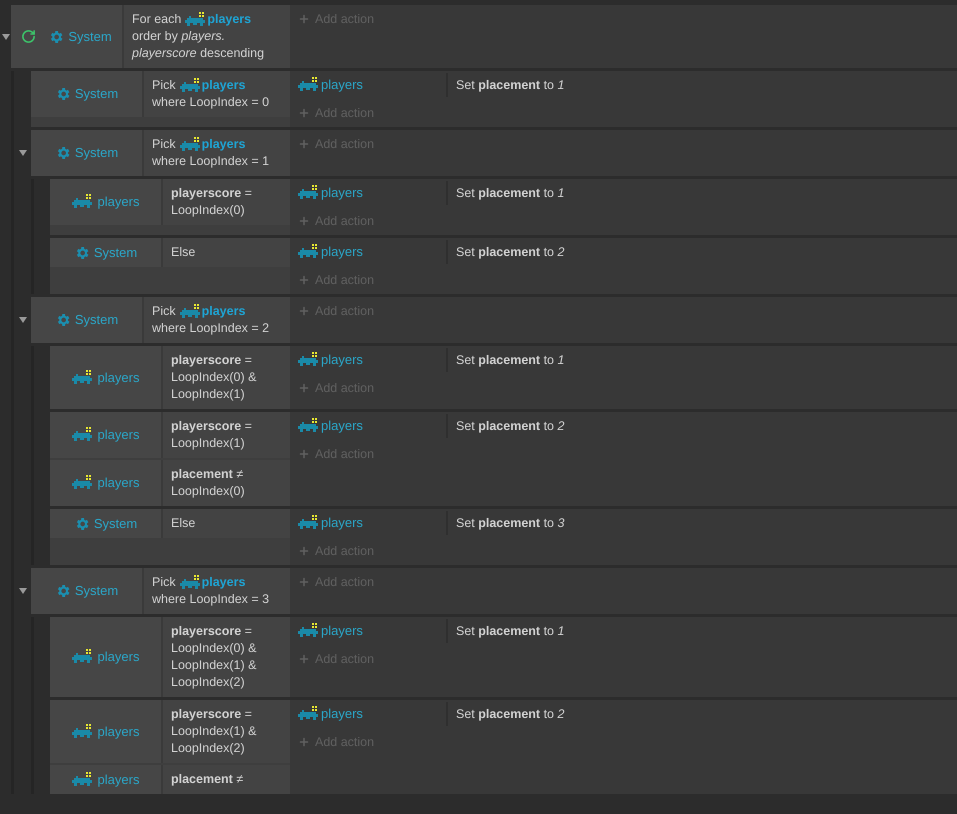 The height and width of the screenshot is (814, 957). What do you see at coordinates (217, 153) in the screenshot?
I see `condition-text: Pick players where LoopIndex = 1` at bounding box center [217, 153].